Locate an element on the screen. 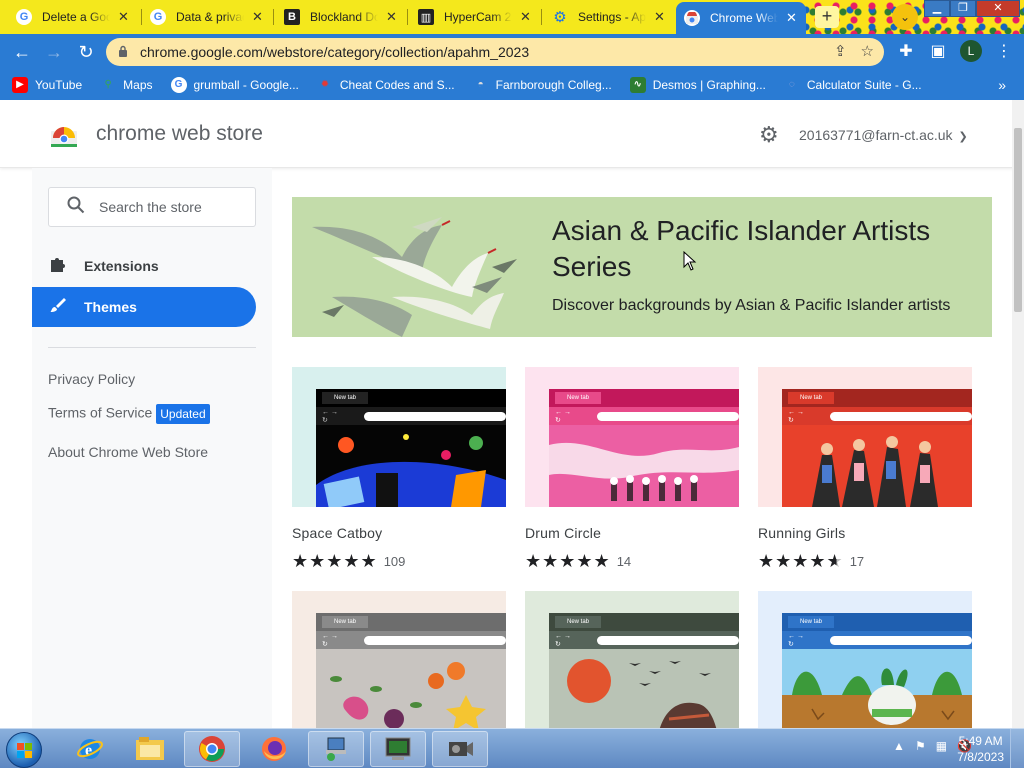 The height and width of the screenshot is (768, 1024). system-clock: 5:49 AM 7/8/2023 is located at coordinates (980, 749).